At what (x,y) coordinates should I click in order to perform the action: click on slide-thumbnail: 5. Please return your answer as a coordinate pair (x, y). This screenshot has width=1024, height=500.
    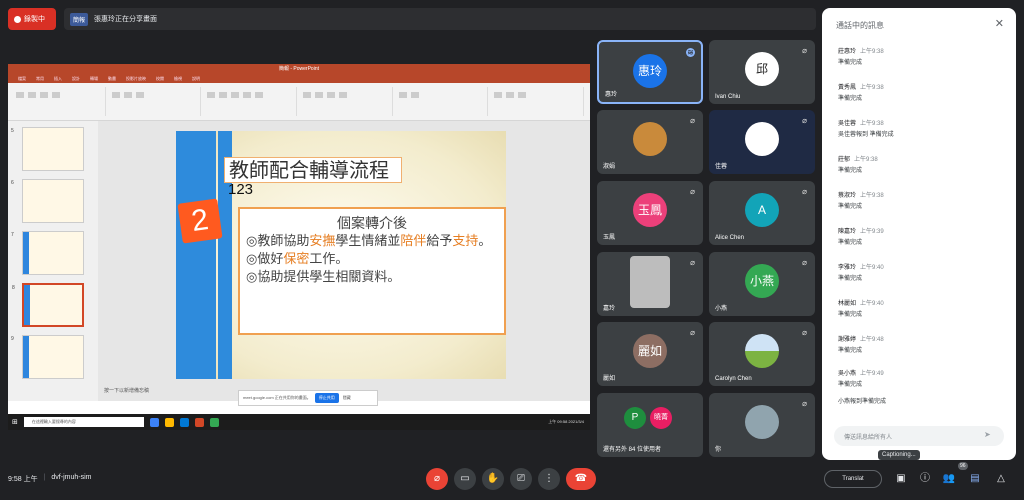
    Looking at the image, I should click on (47, 149).